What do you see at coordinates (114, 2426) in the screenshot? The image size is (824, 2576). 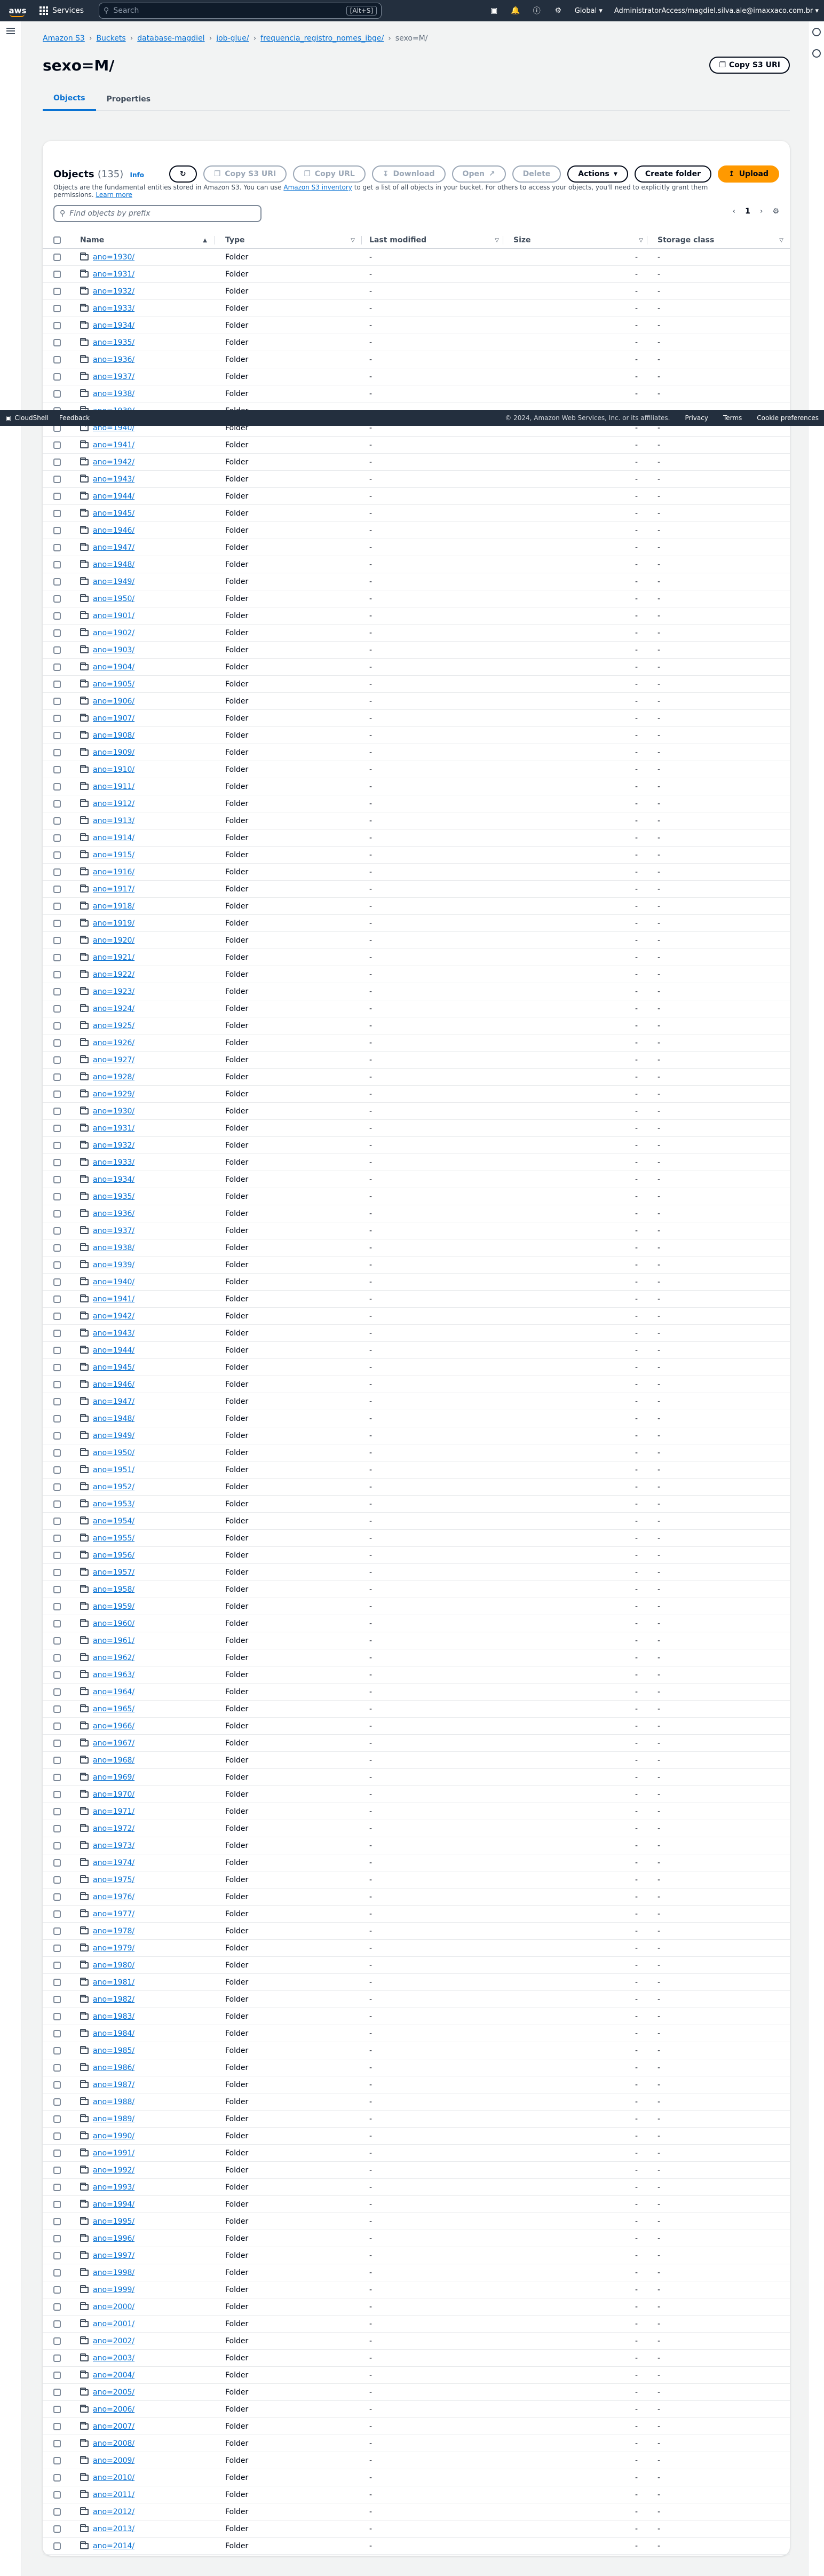 I see `object-name-link: ano=2007/` at bounding box center [114, 2426].